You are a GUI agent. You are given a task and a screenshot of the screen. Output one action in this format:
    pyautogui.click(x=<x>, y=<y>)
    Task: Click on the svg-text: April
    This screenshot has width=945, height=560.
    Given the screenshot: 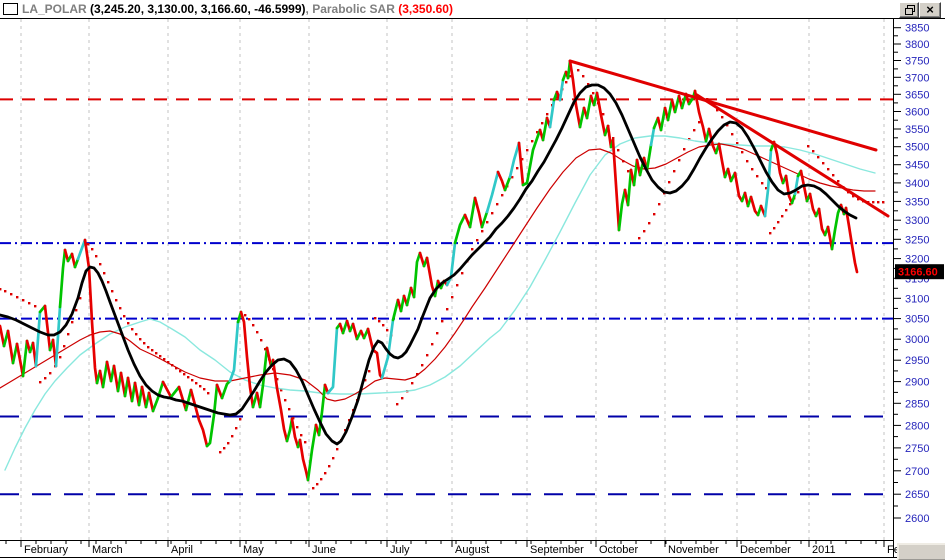 What is the action you would take?
    pyautogui.click(x=182, y=550)
    